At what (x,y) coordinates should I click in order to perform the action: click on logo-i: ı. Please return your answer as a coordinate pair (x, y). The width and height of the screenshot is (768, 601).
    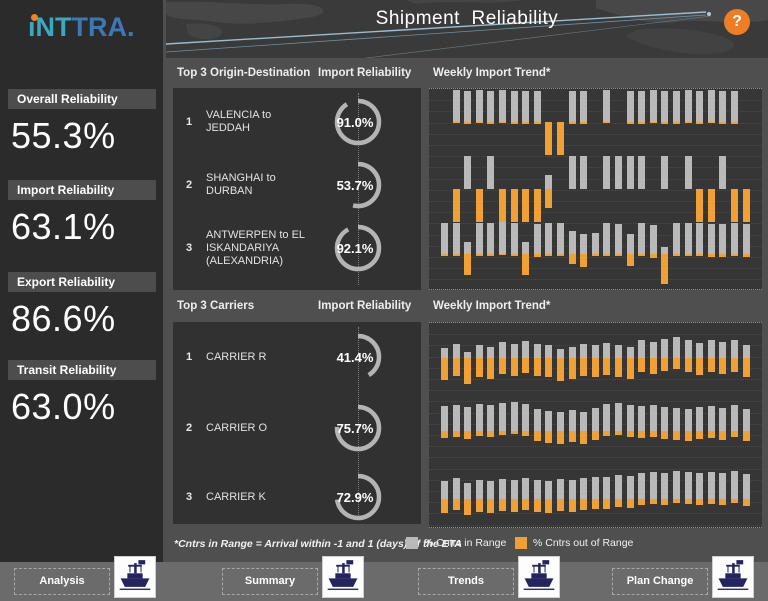
    Looking at the image, I should click on (32, 27).